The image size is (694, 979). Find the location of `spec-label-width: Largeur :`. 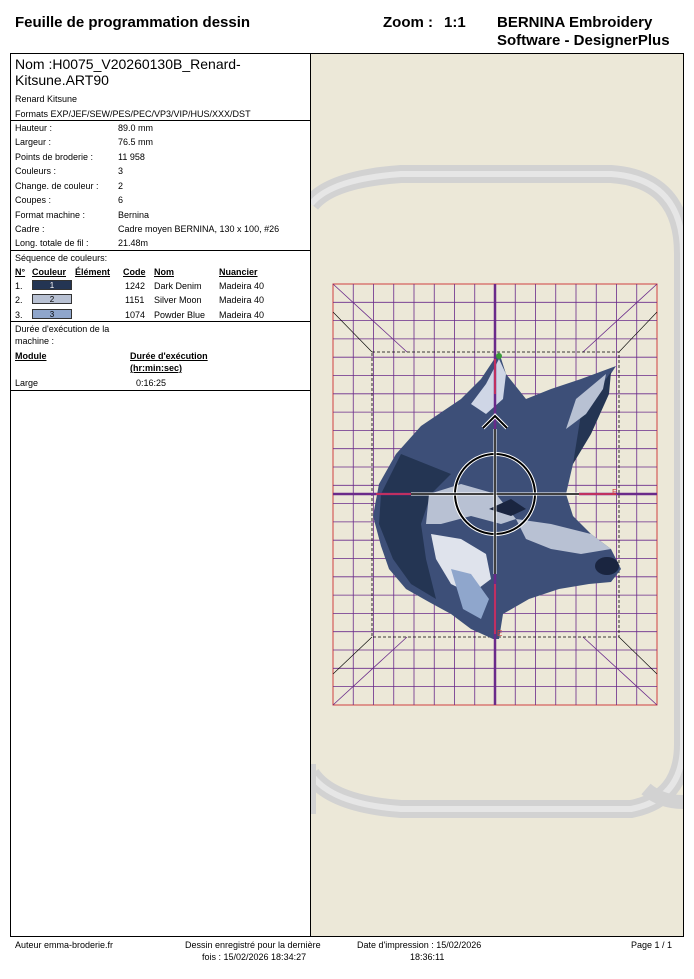

spec-label-width: Largeur : is located at coordinates (33, 142).